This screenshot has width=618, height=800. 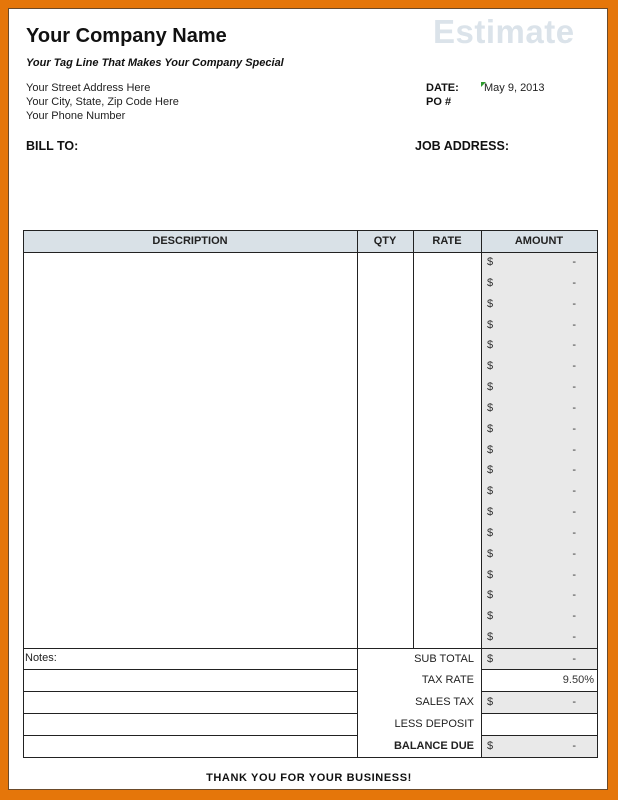 I want to click on bill-to-field, so click(x=211, y=189).